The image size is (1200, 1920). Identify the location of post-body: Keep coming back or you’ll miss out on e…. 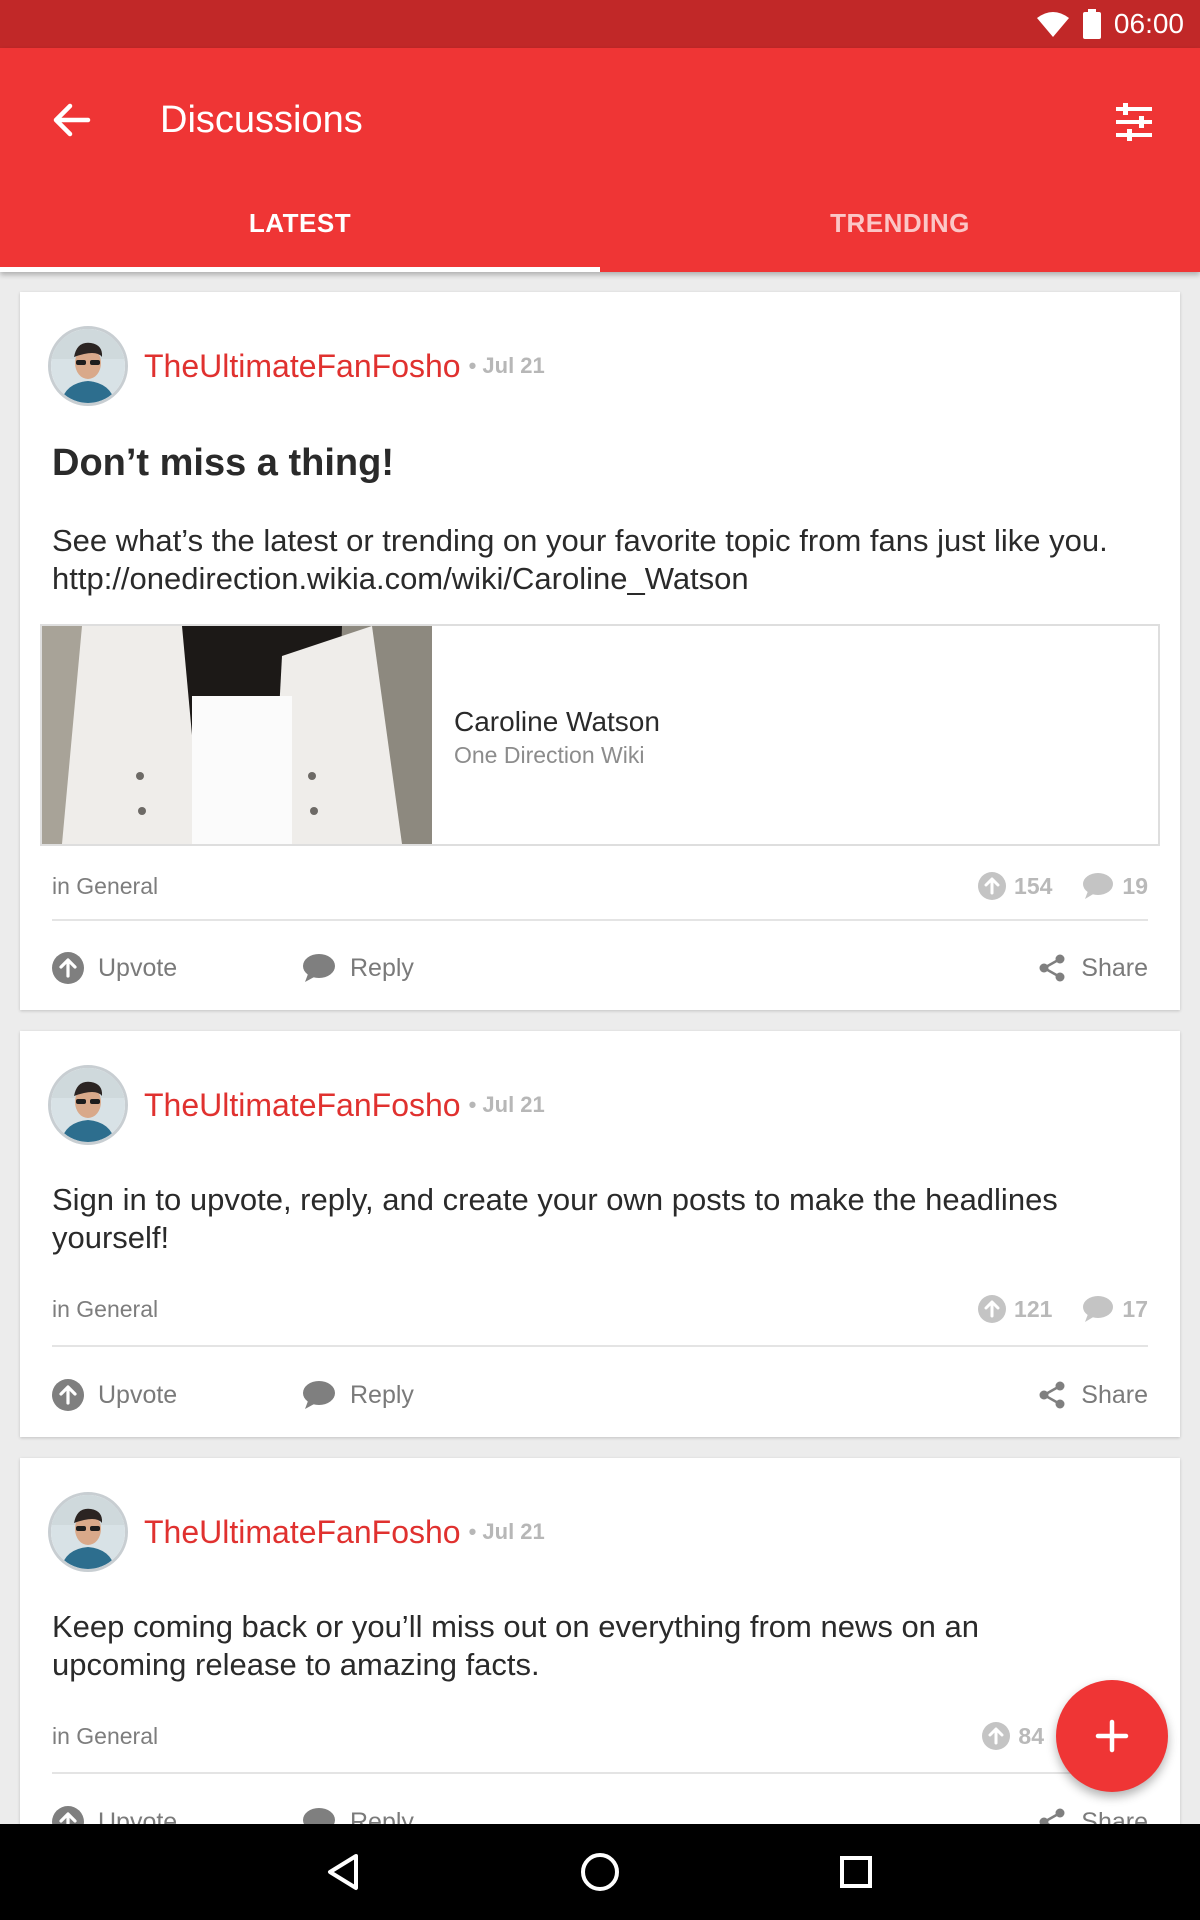
(602, 1646).